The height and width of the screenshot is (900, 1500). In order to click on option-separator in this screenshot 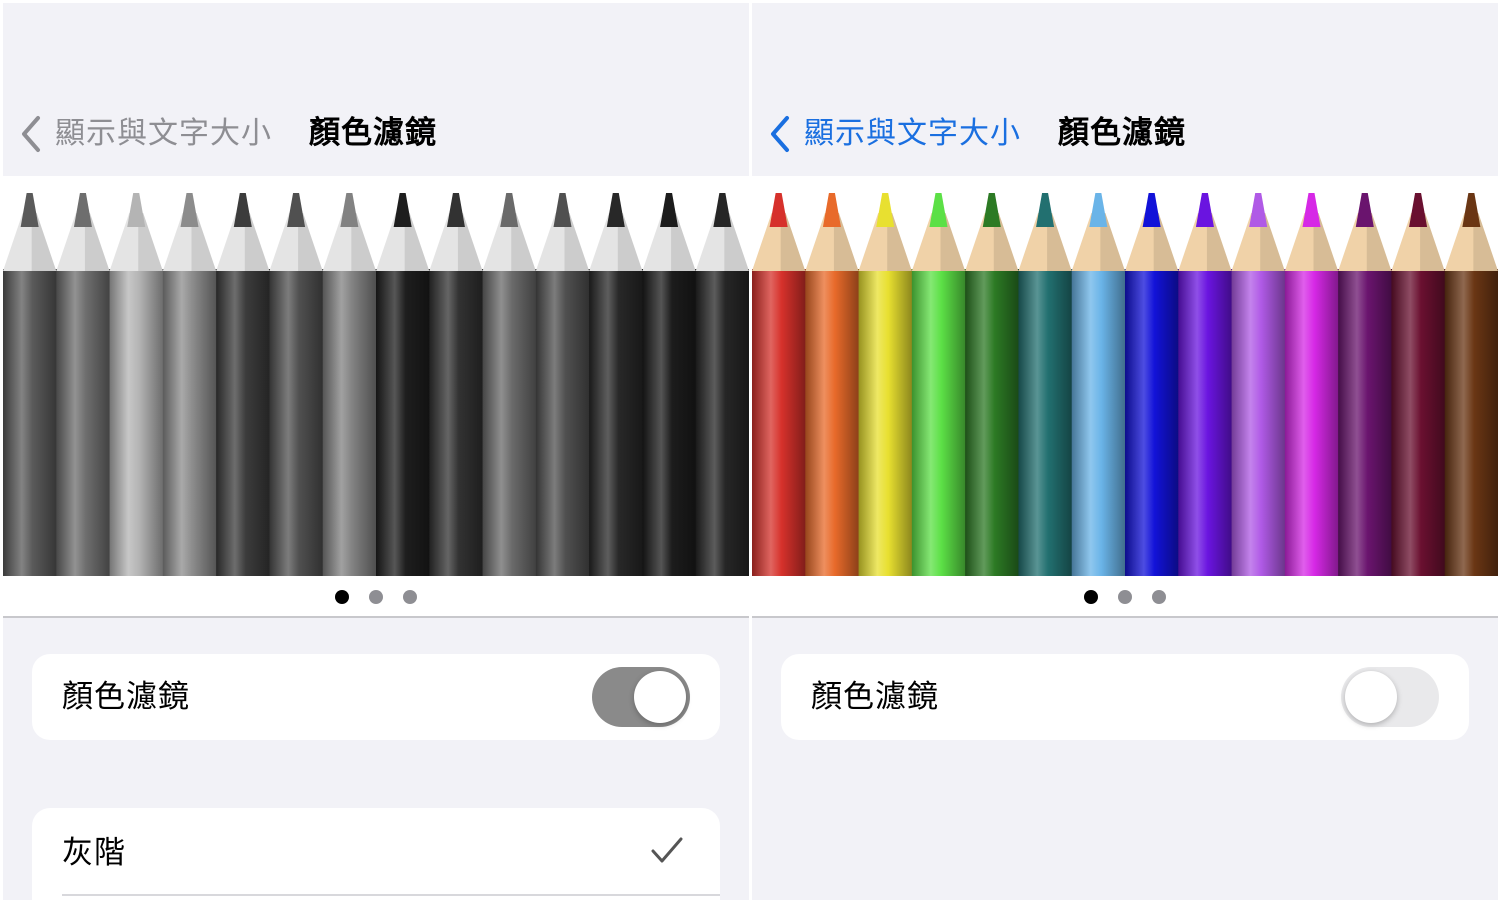, I will do `click(391, 895)`.